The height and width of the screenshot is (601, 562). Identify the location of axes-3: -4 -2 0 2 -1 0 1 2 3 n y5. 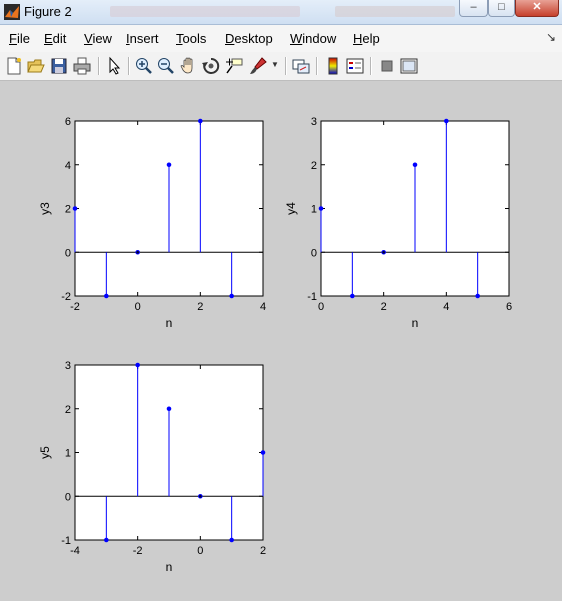
(152, 467).